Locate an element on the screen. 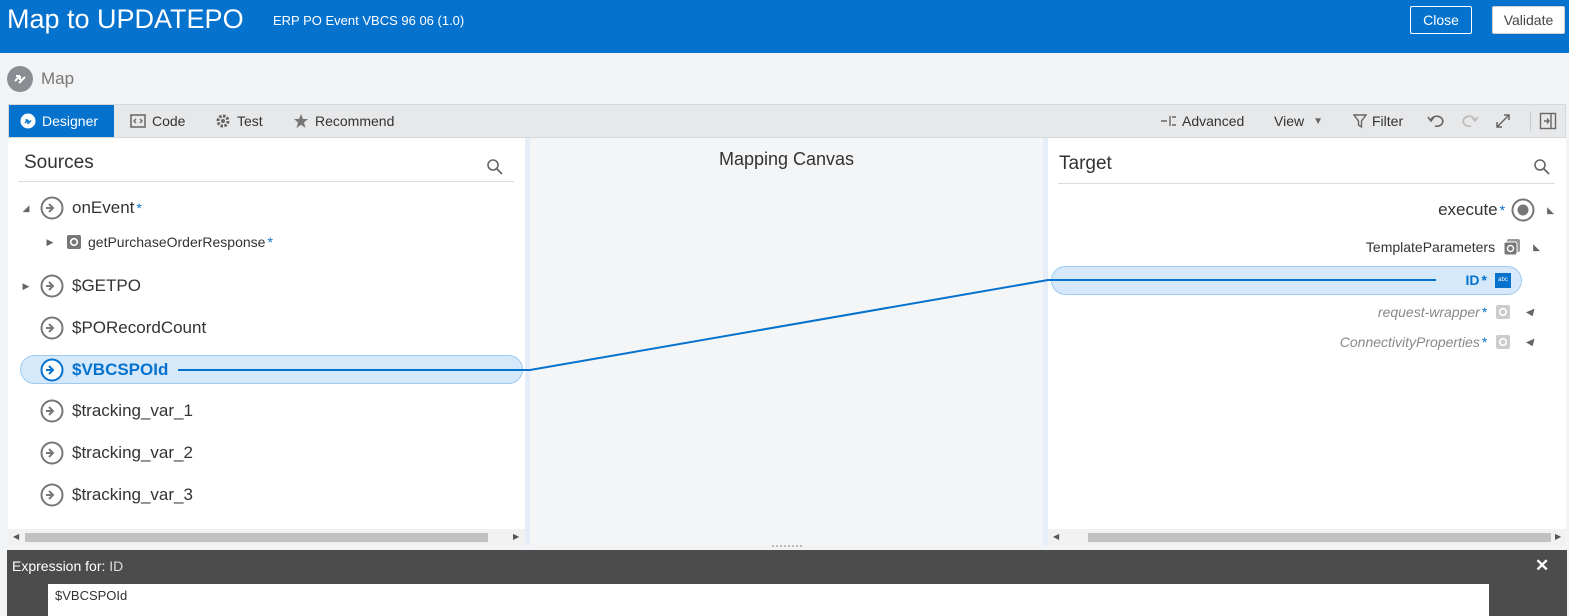 The image size is (1569, 616). close-icon: ✕ is located at coordinates (1542, 566).